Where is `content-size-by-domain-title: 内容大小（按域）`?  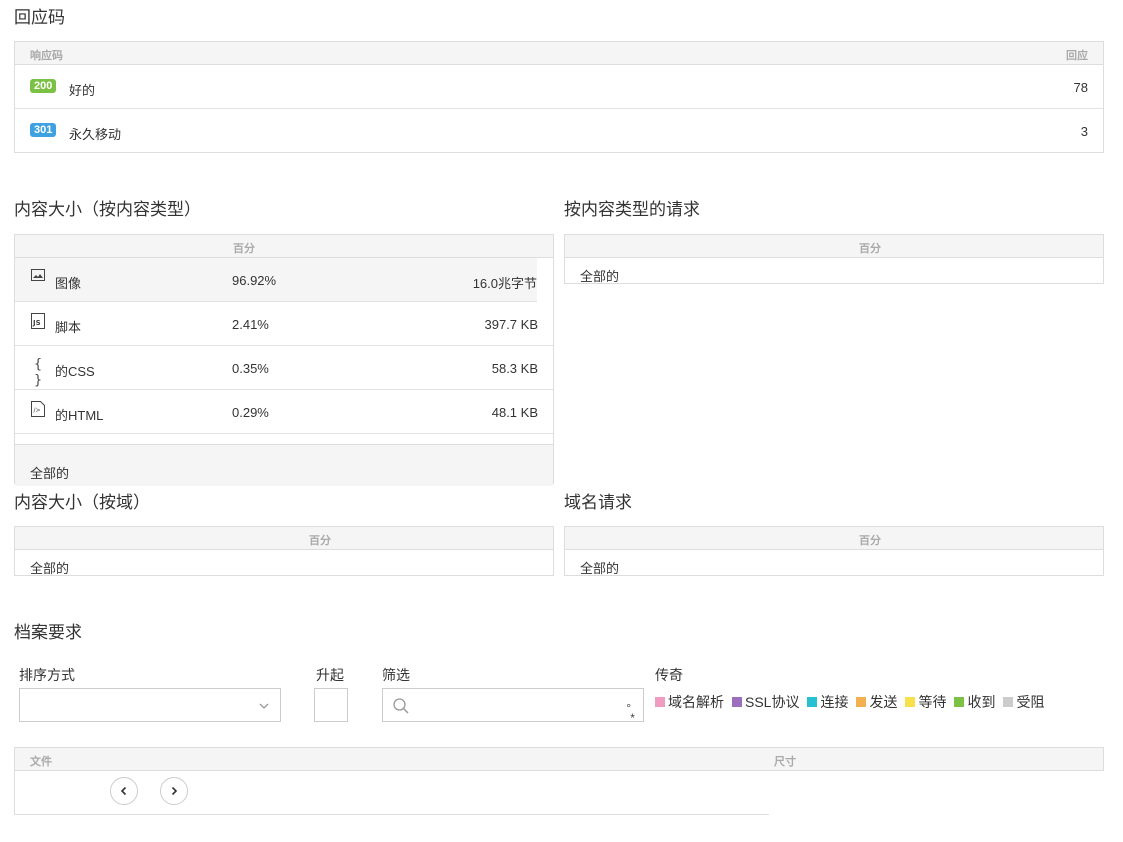
content-size-by-domain-title: 内容大小（按域） is located at coordinates (82, 502).